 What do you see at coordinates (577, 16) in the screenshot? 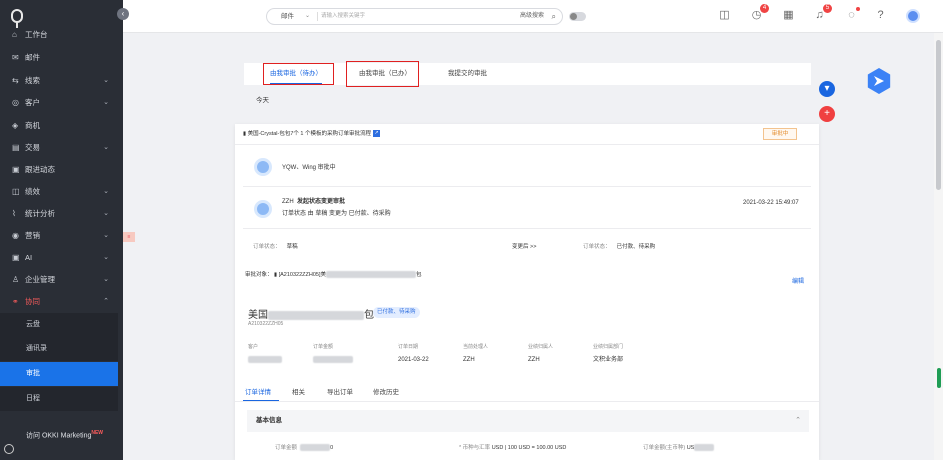
I see `mode-toggle` at bounding box center [577, 16].